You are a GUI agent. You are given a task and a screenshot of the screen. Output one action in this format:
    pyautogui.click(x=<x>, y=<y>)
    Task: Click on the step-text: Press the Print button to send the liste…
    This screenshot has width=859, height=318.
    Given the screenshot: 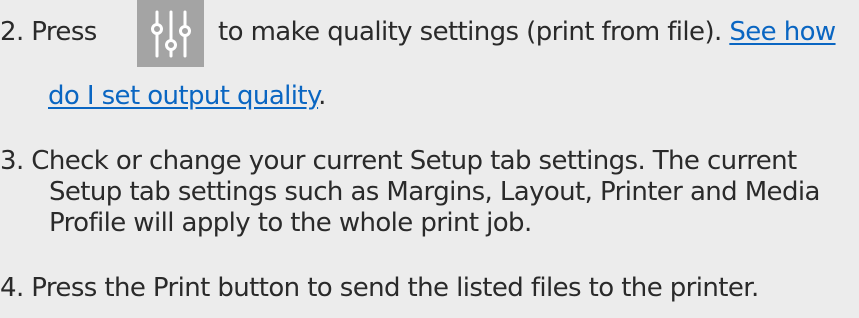 What is the action you would take?
    pyautogui.click(x=395, y=288)
    